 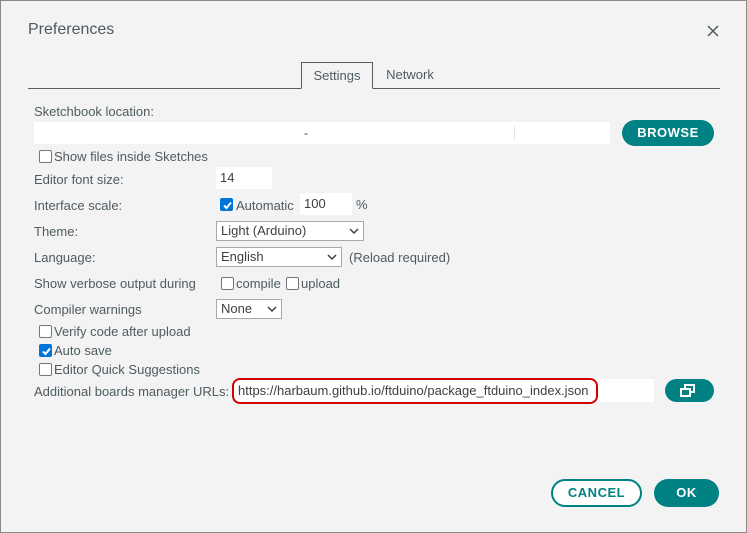 What do you see at coordinates (237, 308) in the screenshot?
I see `compiler-warnings-value: None` at bounding box center [237, 308].